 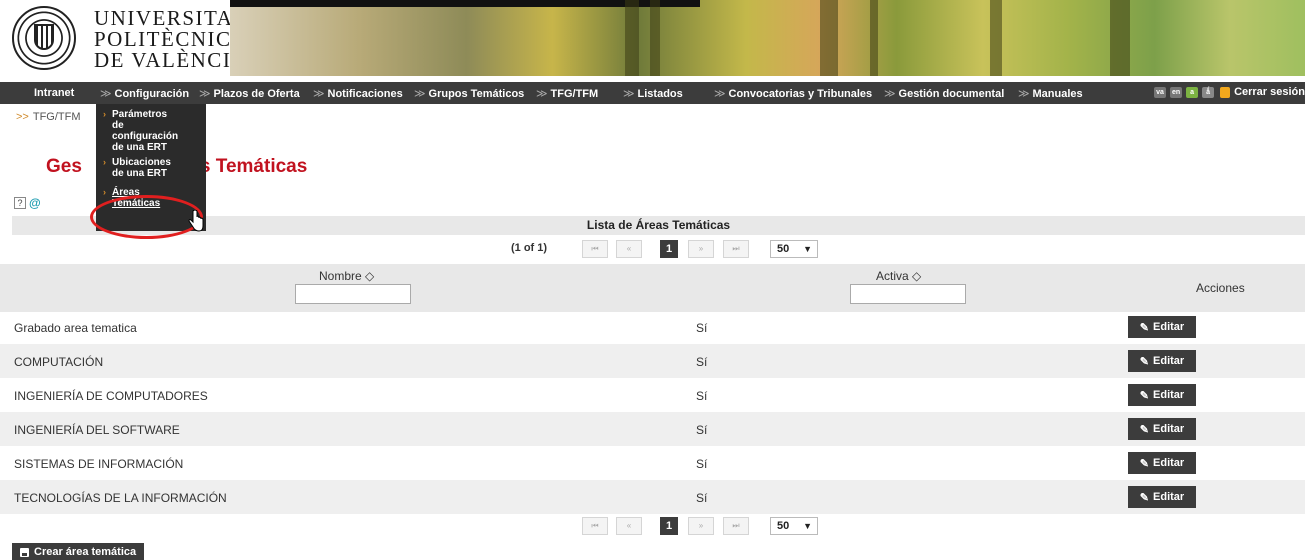 What do you see at coordinates (807, 526) in the screenshot?
I see `caret-down-icon: ▼` at bounding box center [807, 526].